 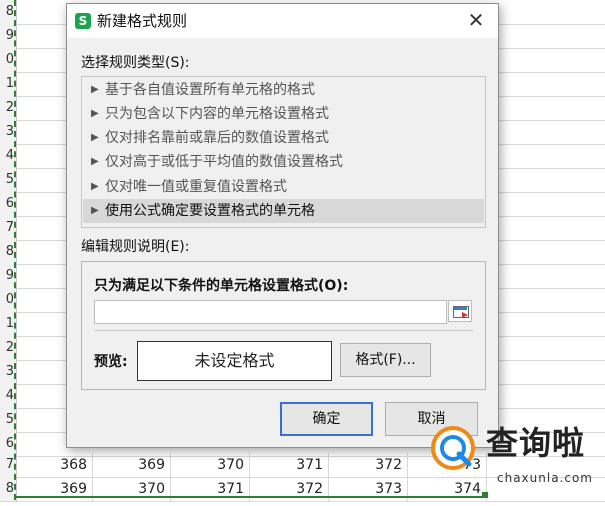 I want to click on dialog-title: 新建格式规则, so click(x=142, y=21).